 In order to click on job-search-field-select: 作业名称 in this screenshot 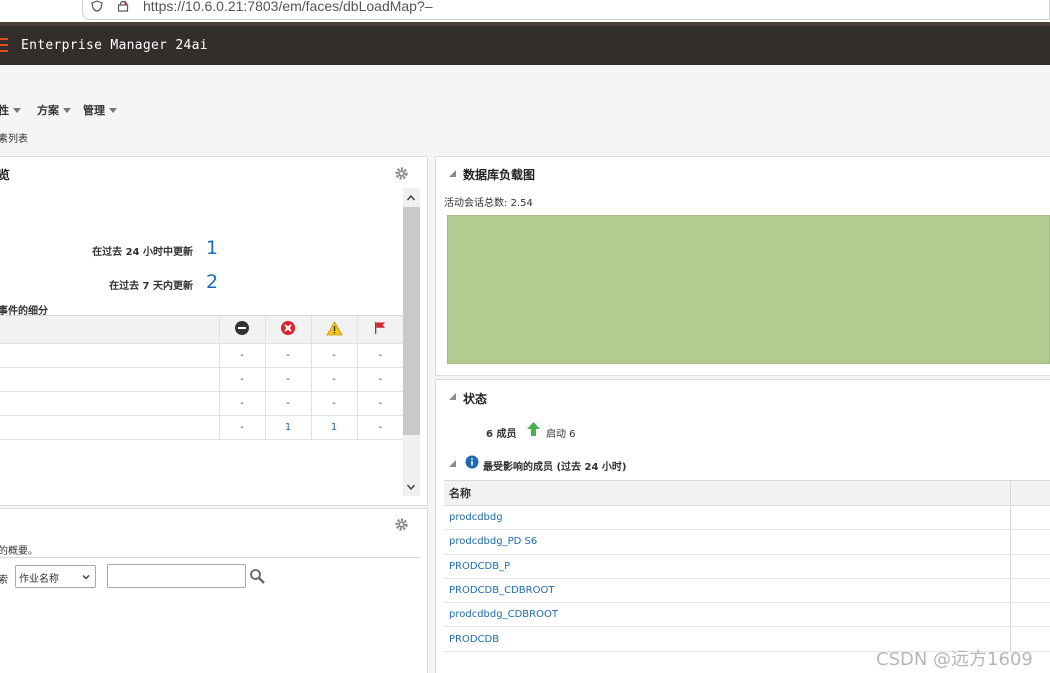, I will do `click(55, 576)`.